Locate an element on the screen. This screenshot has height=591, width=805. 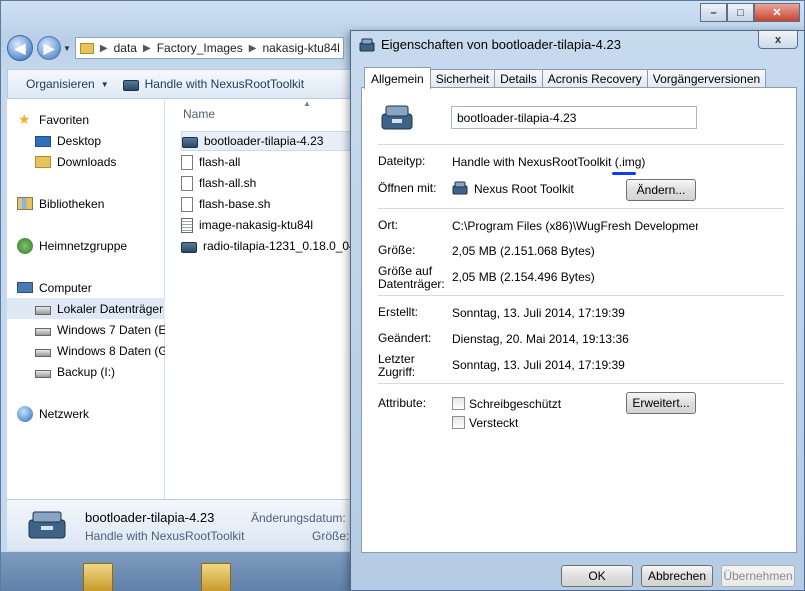
tab-previous-versions: Vorgängerversionen is located at coordinates (706, 78).